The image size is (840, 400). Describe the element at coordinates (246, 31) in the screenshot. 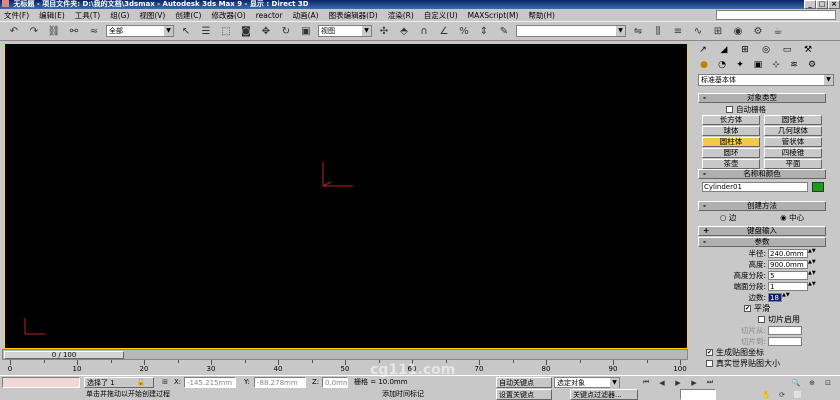

I see `window-crossing-icon: ◙` at that location.